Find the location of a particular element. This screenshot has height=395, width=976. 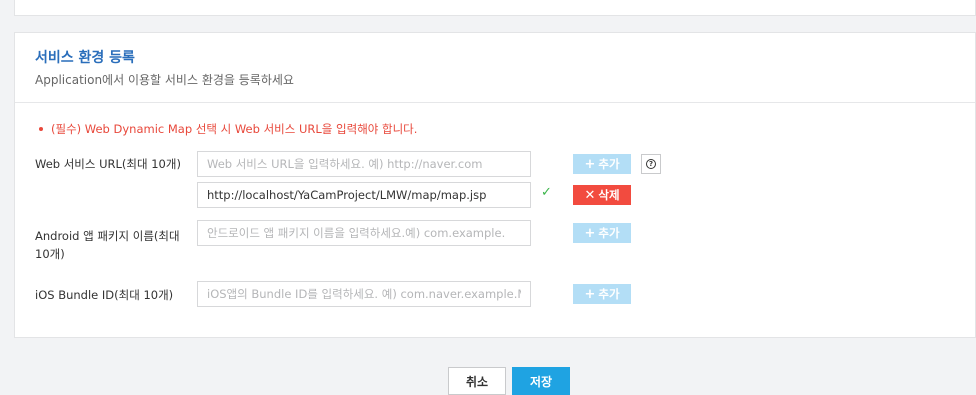

bullet-icon is located at coordinates (41, 128).